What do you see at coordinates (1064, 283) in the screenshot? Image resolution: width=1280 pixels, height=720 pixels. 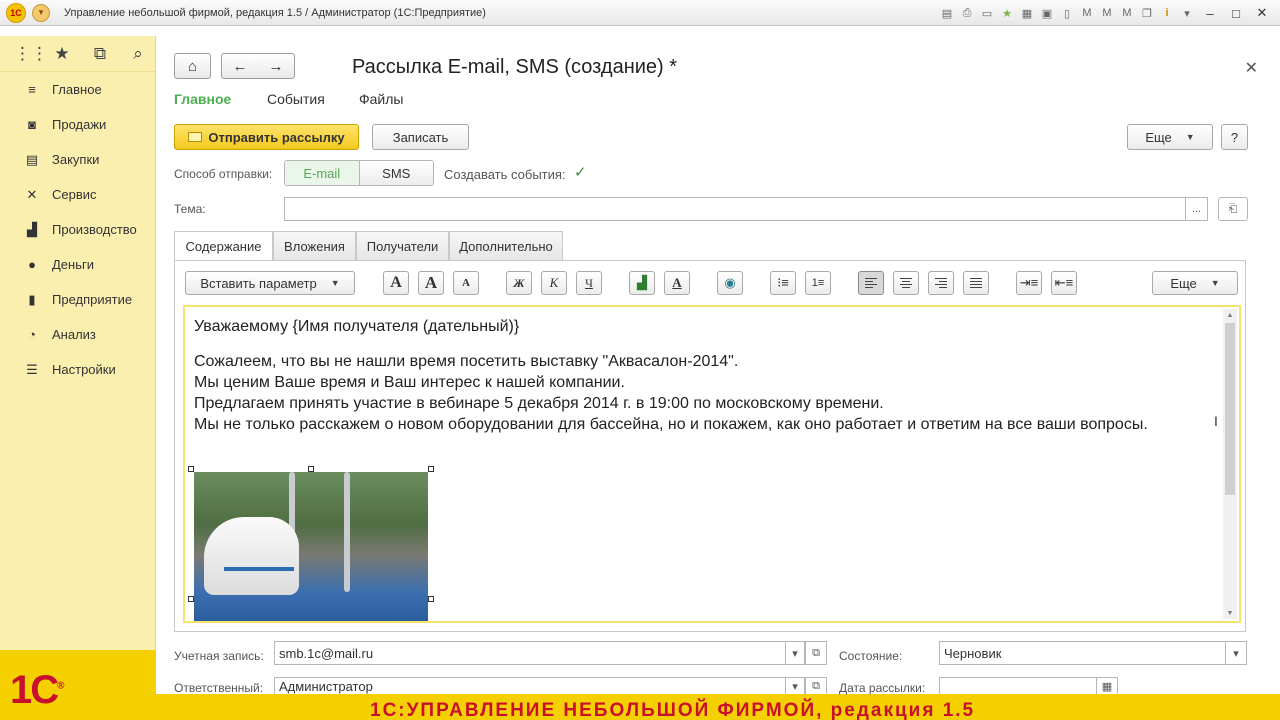 I see `indent-decrease-icon: ⇤≡` at bounding box center [1064, 283].